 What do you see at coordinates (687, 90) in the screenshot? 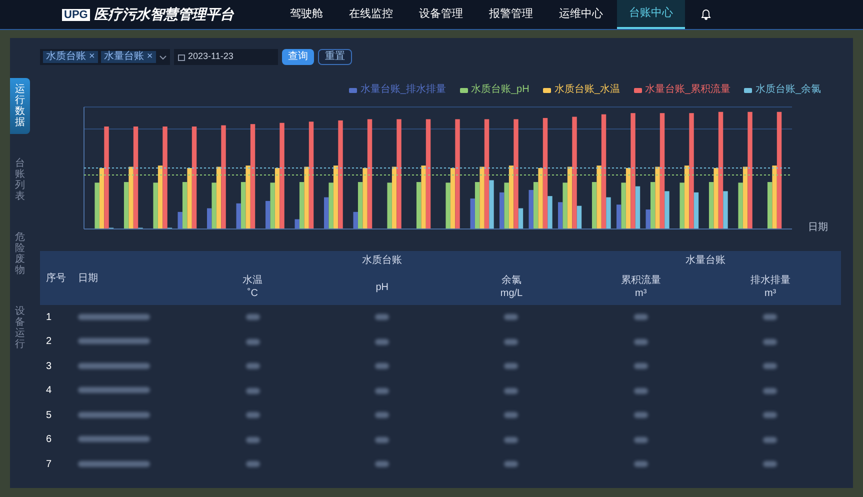
I see `legend-label: 水量台账_累积流量` at bounding box center [687, 90].